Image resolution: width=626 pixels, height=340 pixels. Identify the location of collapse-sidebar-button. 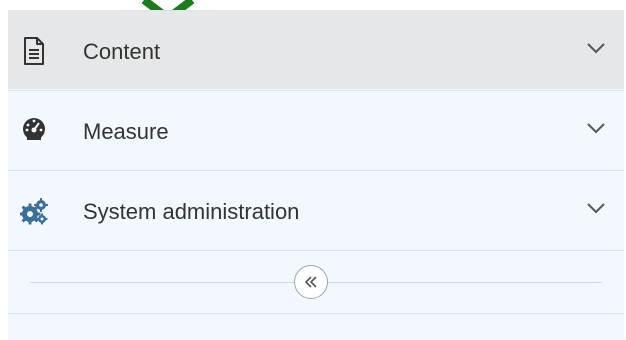
(311, 282).